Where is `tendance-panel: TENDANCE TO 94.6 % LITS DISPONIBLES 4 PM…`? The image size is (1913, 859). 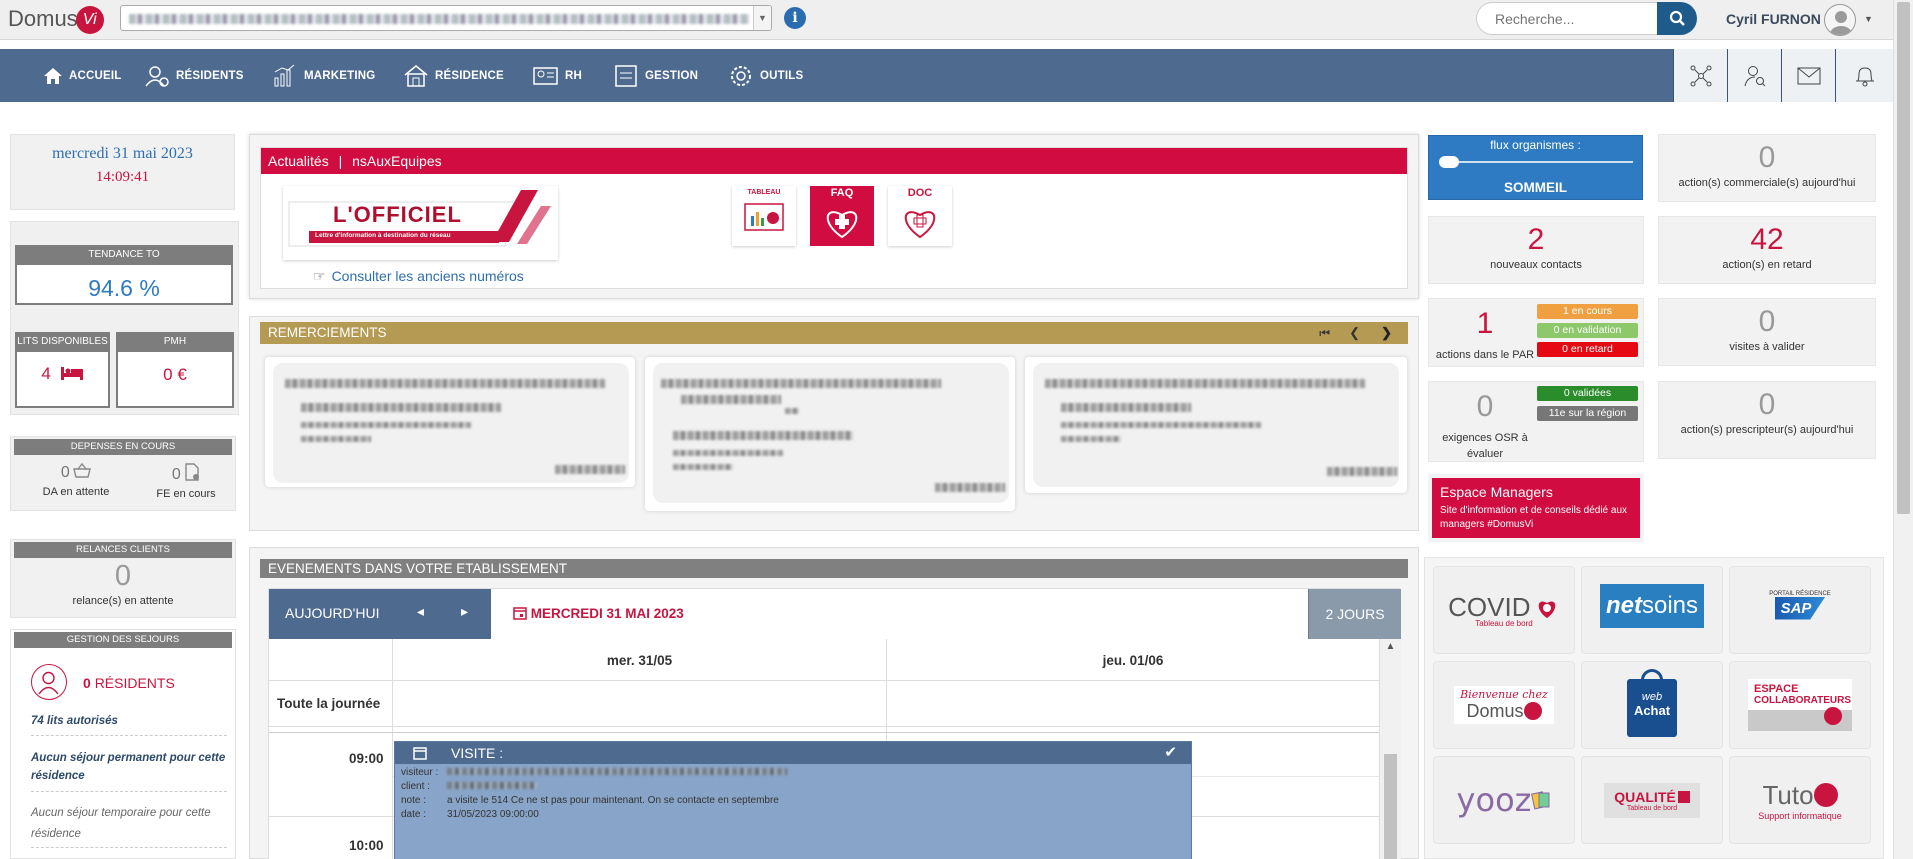 tendance-panel: TENDANCE TO 94.6 % LITS DISPONIBLES 4 PM… is located at coordinates (124, 318).